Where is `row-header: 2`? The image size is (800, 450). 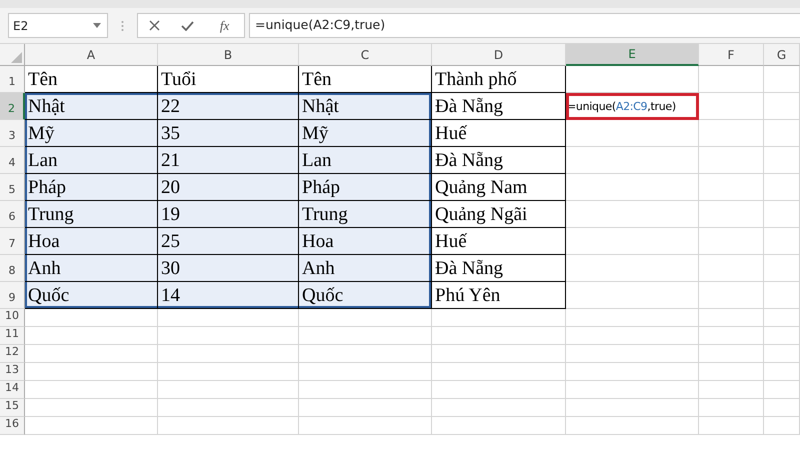 row-header: 2 is located at coordinates (12, 106).